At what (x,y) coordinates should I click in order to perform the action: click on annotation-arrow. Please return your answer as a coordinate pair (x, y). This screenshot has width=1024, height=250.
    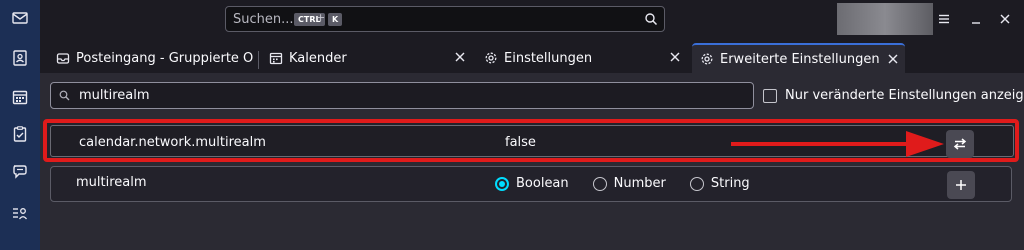
    Looking at the image, I should click on (837, 144).